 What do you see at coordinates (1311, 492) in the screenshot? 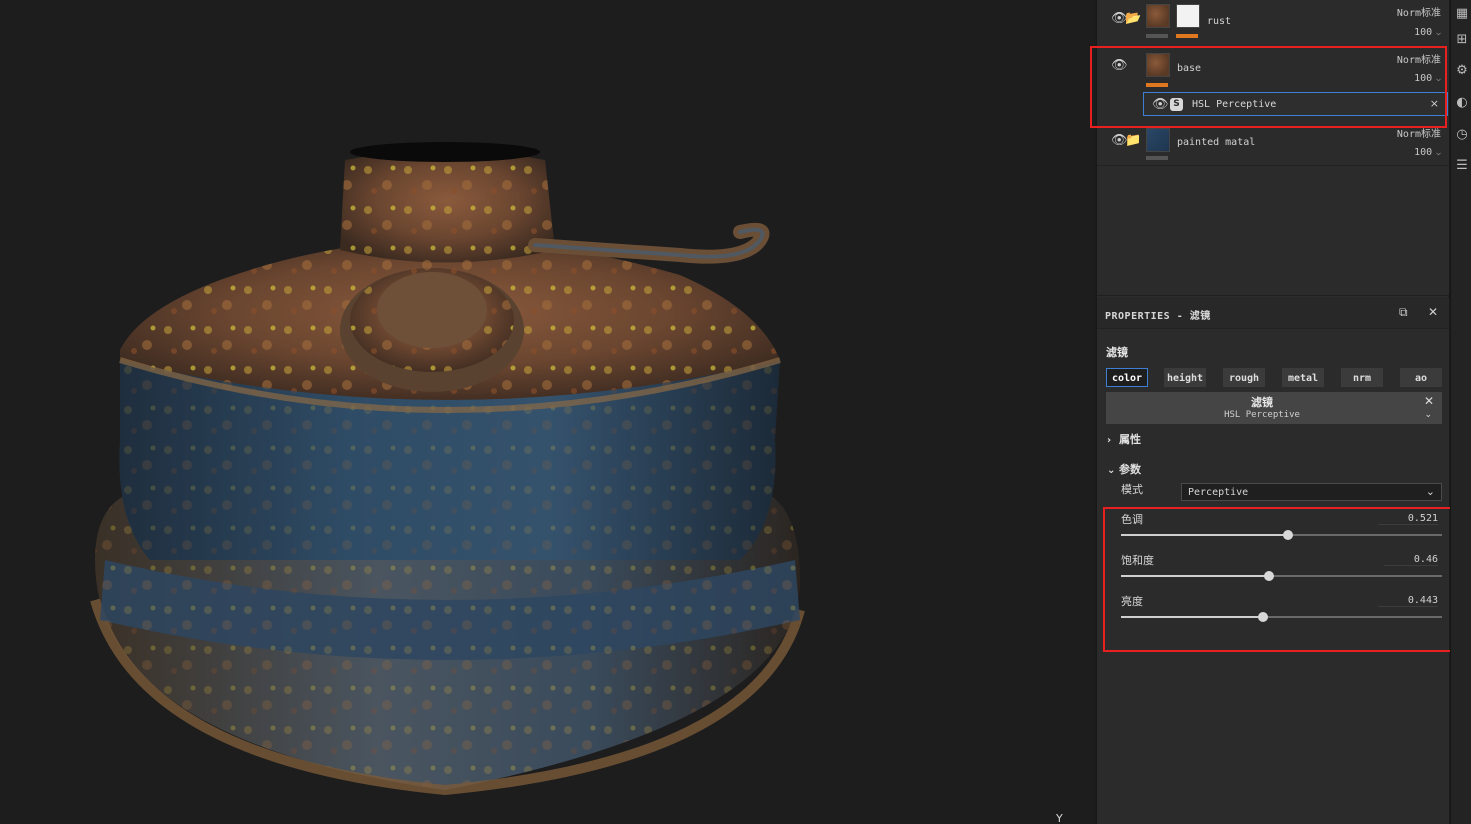
I see `mode-select: Perceptive ⌄` at bounding box center [1311, 492].